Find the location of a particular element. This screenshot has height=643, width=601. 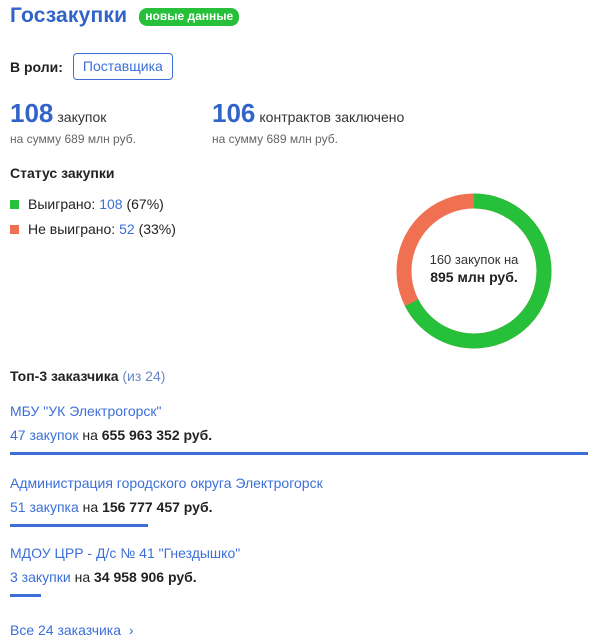

won-count-link: 108 is located at coordinates (110, 204).